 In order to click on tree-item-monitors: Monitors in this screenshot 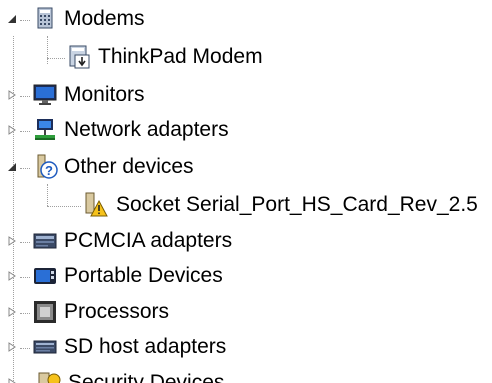, I will do `click(246, 96)`.